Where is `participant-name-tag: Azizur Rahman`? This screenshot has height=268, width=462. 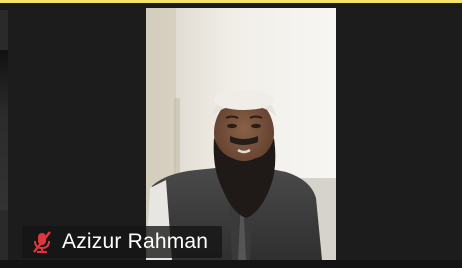
participant-name-tag: Azizur Rahman is located at coordinates (122, 242).